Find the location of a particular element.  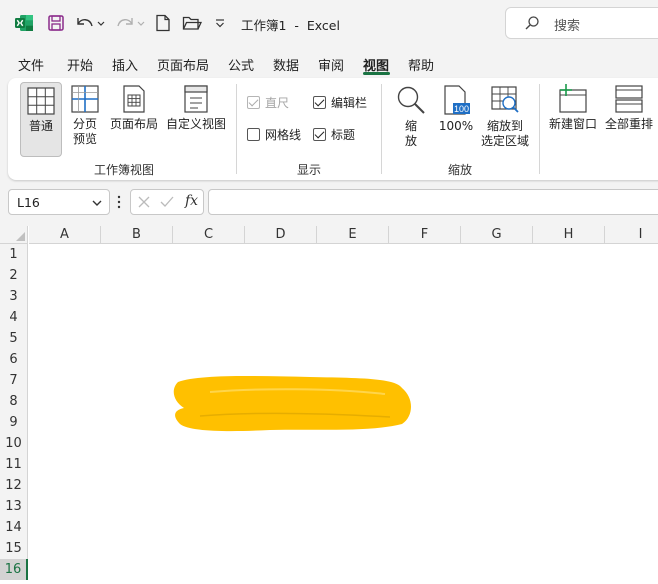

show-group-label: 显示 is located at coordinates (309, 170).